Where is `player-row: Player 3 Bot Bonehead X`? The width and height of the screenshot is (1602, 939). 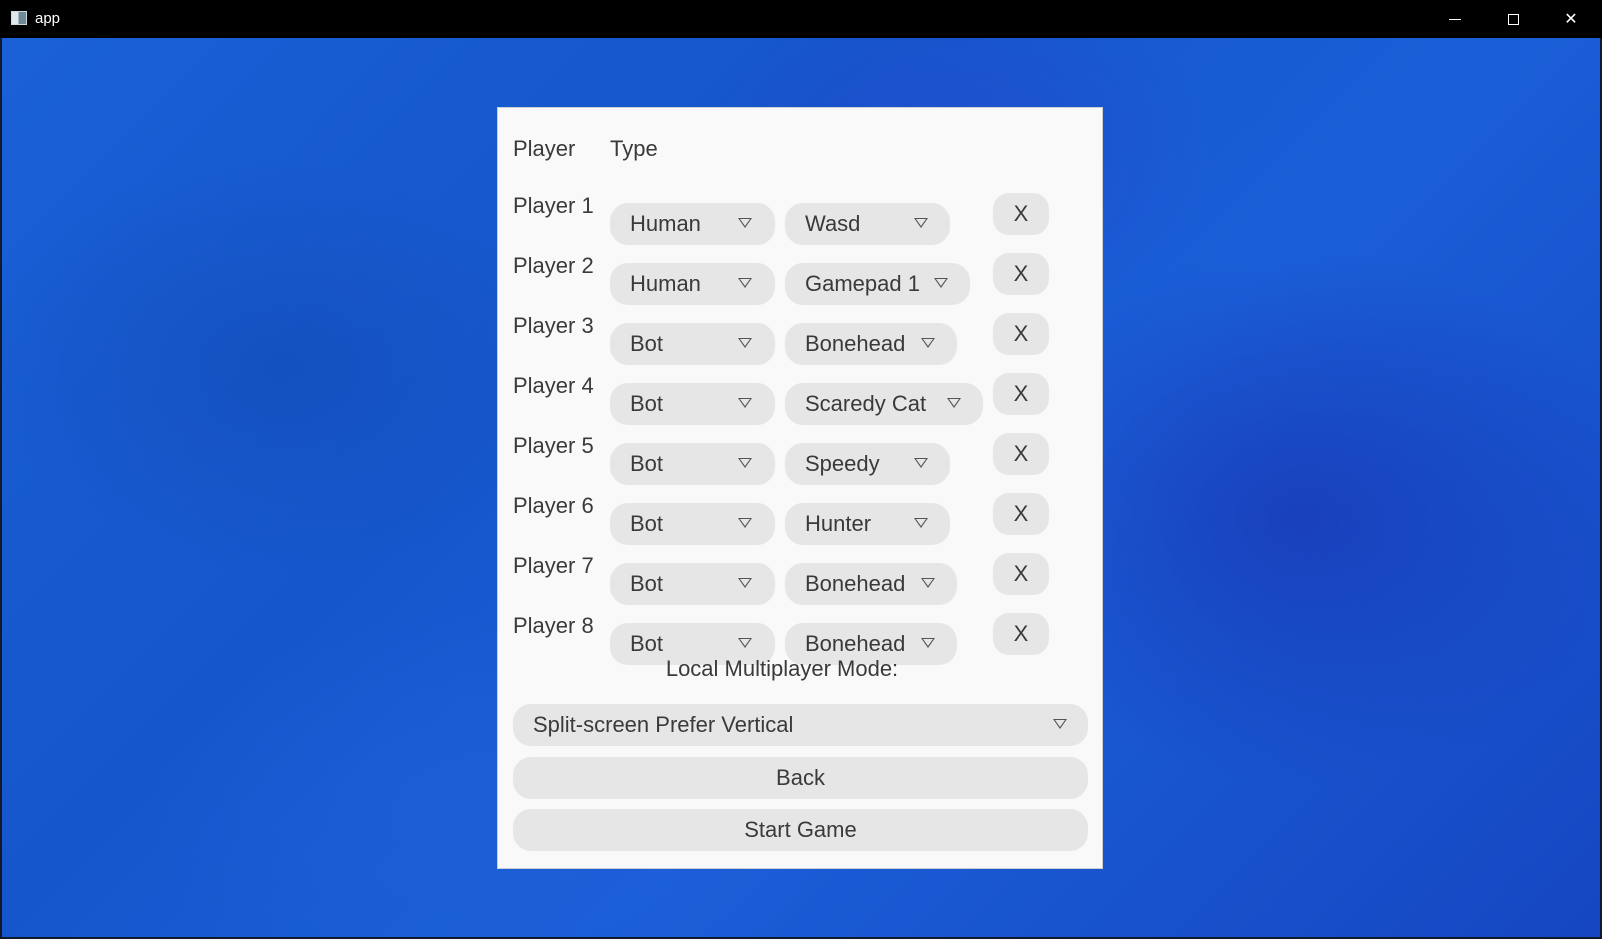
player-row: Player 3 Bot Bonehead X is located at coordinates (800, 339).